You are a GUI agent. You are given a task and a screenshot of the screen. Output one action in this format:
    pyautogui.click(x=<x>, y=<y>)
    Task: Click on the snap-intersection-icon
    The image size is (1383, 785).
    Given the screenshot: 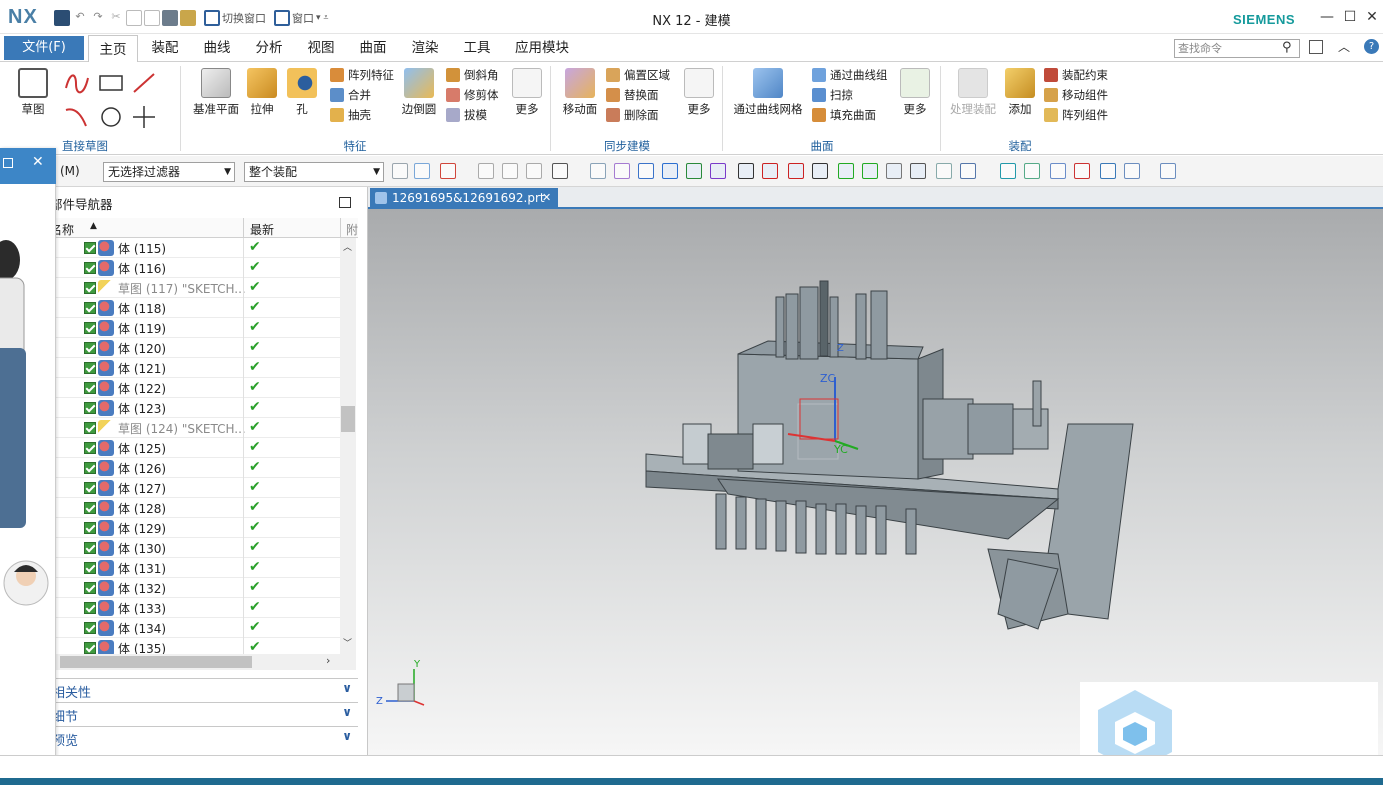 What is the action you would take?
    pyautogui.click(x=718, y=171)
    